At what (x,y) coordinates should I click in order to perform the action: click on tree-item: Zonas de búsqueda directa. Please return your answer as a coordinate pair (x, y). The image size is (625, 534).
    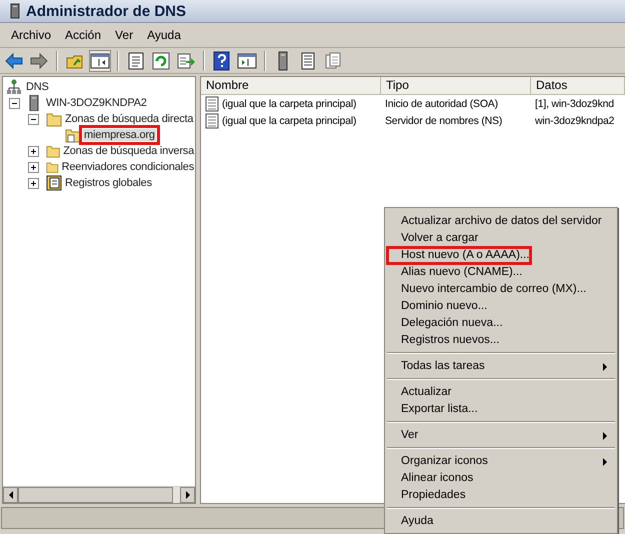
    Looking at the image, I should click on (129, 119).